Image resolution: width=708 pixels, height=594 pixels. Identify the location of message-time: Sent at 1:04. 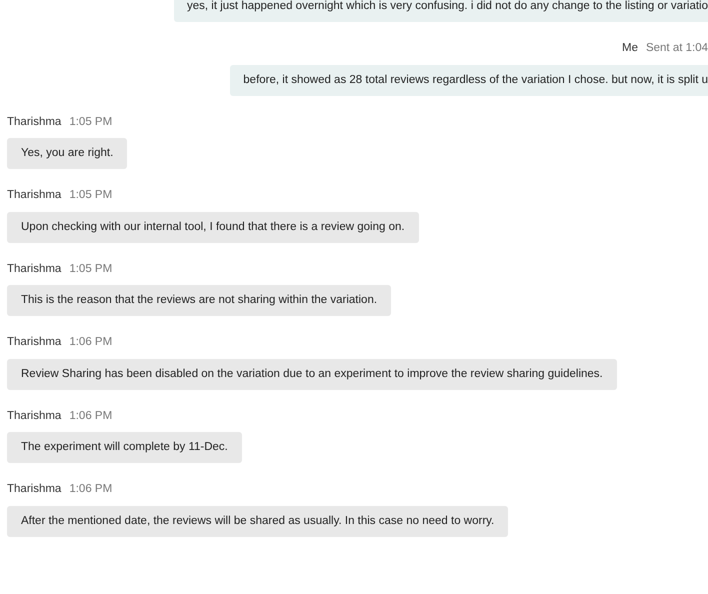
(677, 48).